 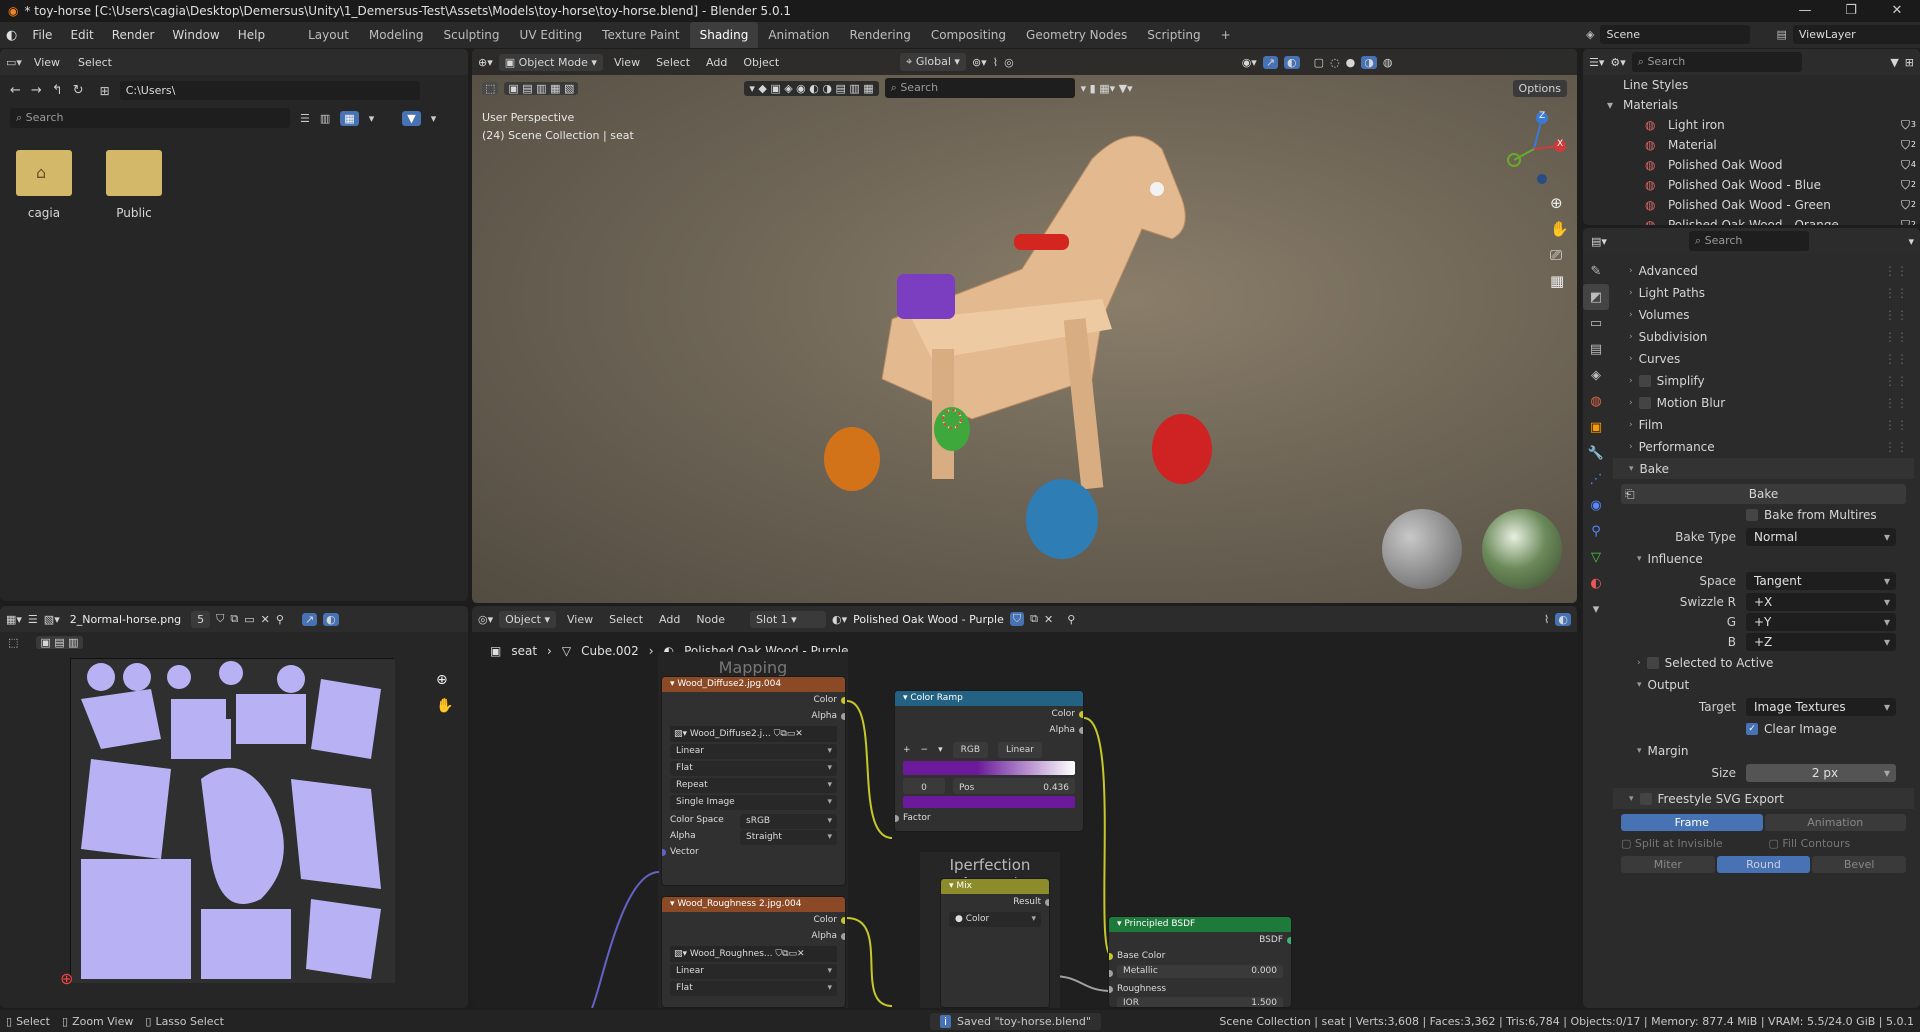 What do you see at coordinates (1596, 62) in the screenshot?
I see `editor-type-icon: ☰▾` at bounding box center [1596, 62].